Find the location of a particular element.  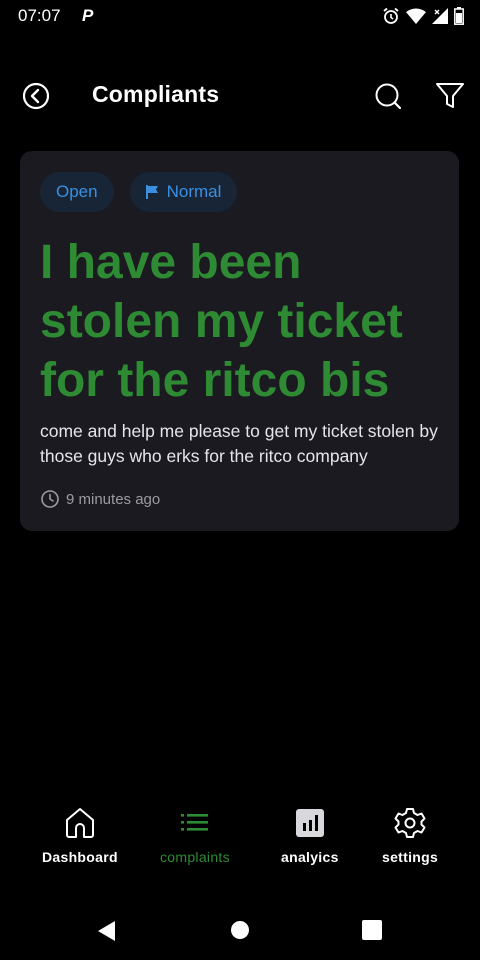

analytics-icon is located at coordinates (309, 823).